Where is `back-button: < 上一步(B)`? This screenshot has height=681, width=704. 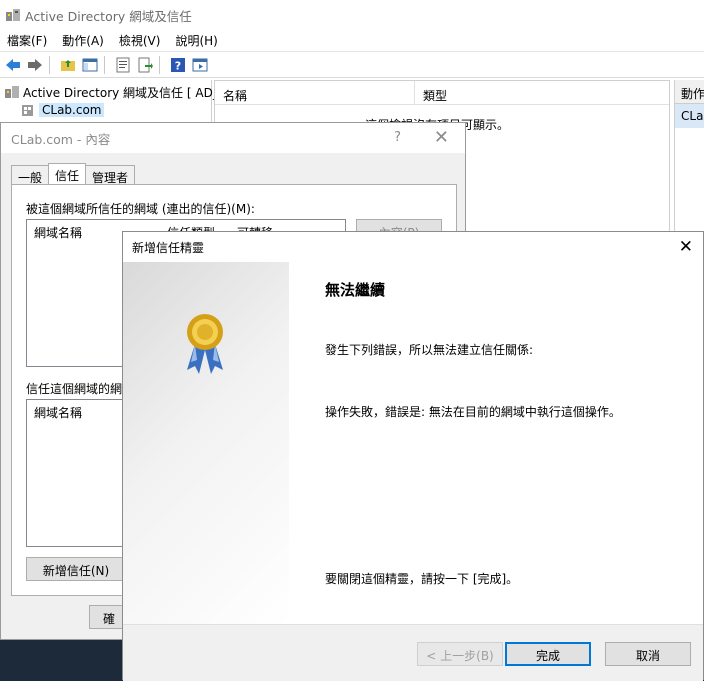 back-button: < 上一步(B) is located at coordinates (460, 654).